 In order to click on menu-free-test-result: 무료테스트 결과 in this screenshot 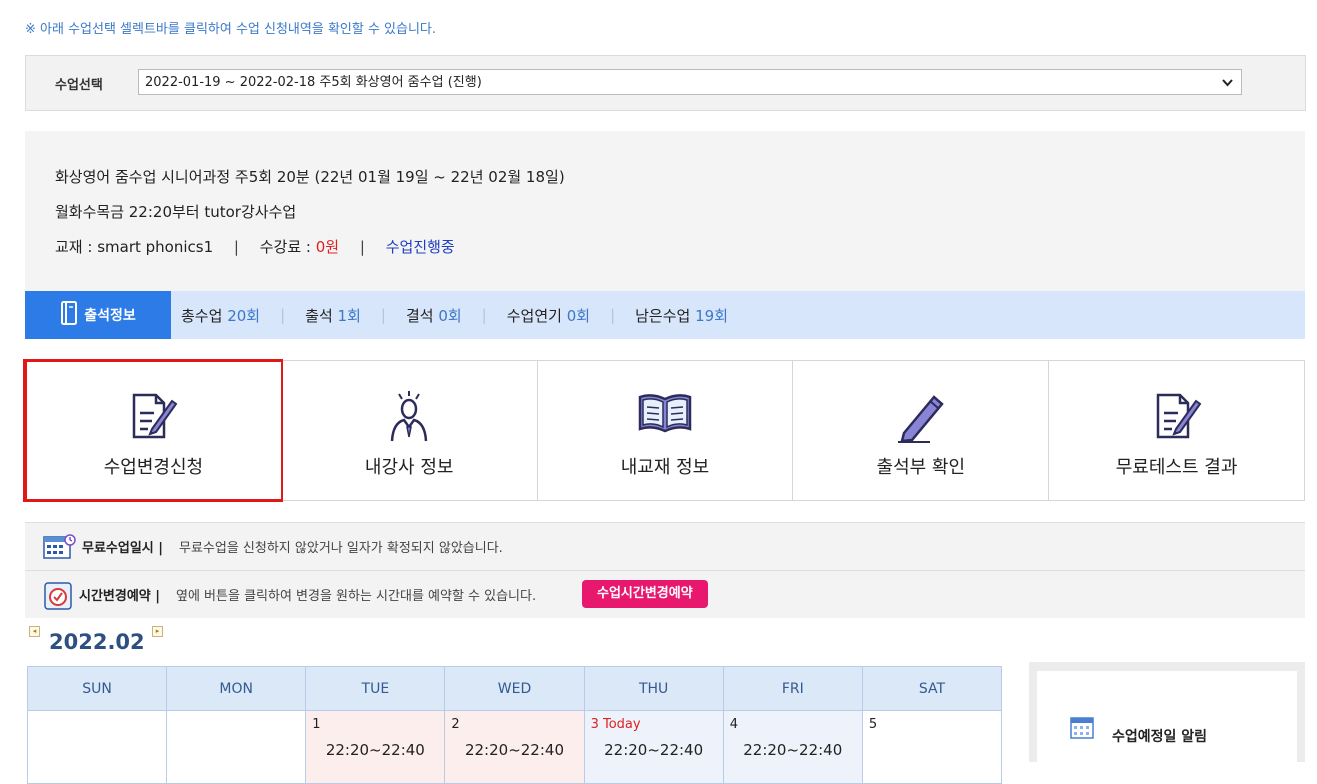, I will do `click(1176, 430)`.